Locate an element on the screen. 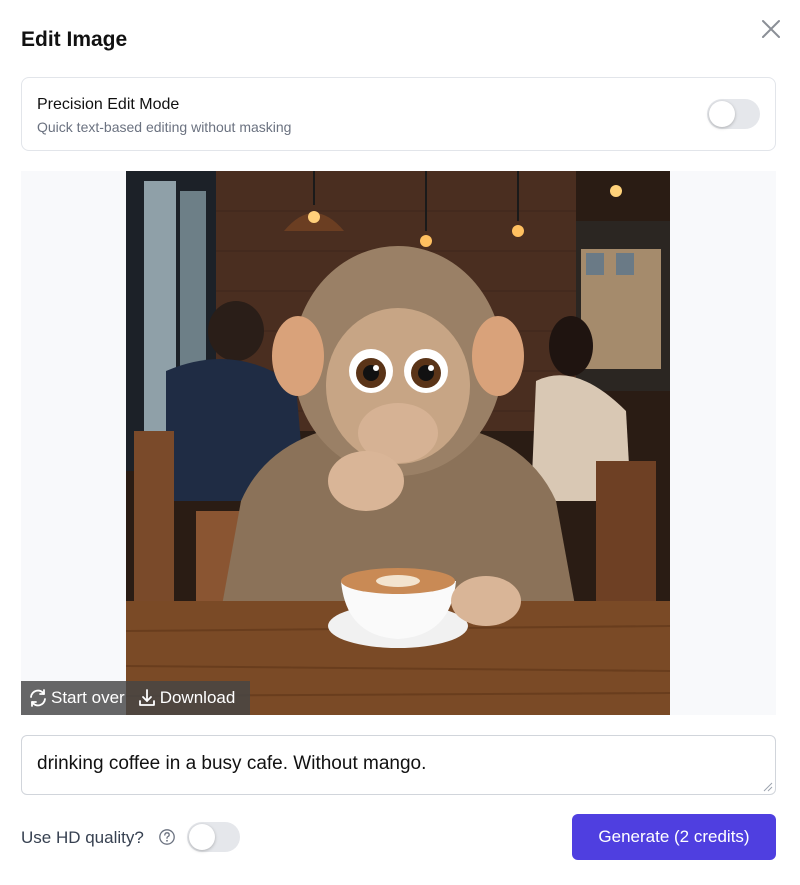 The height and width of the screenshot is (885, 800). download-label: Download is located at coordinates (197, 697).